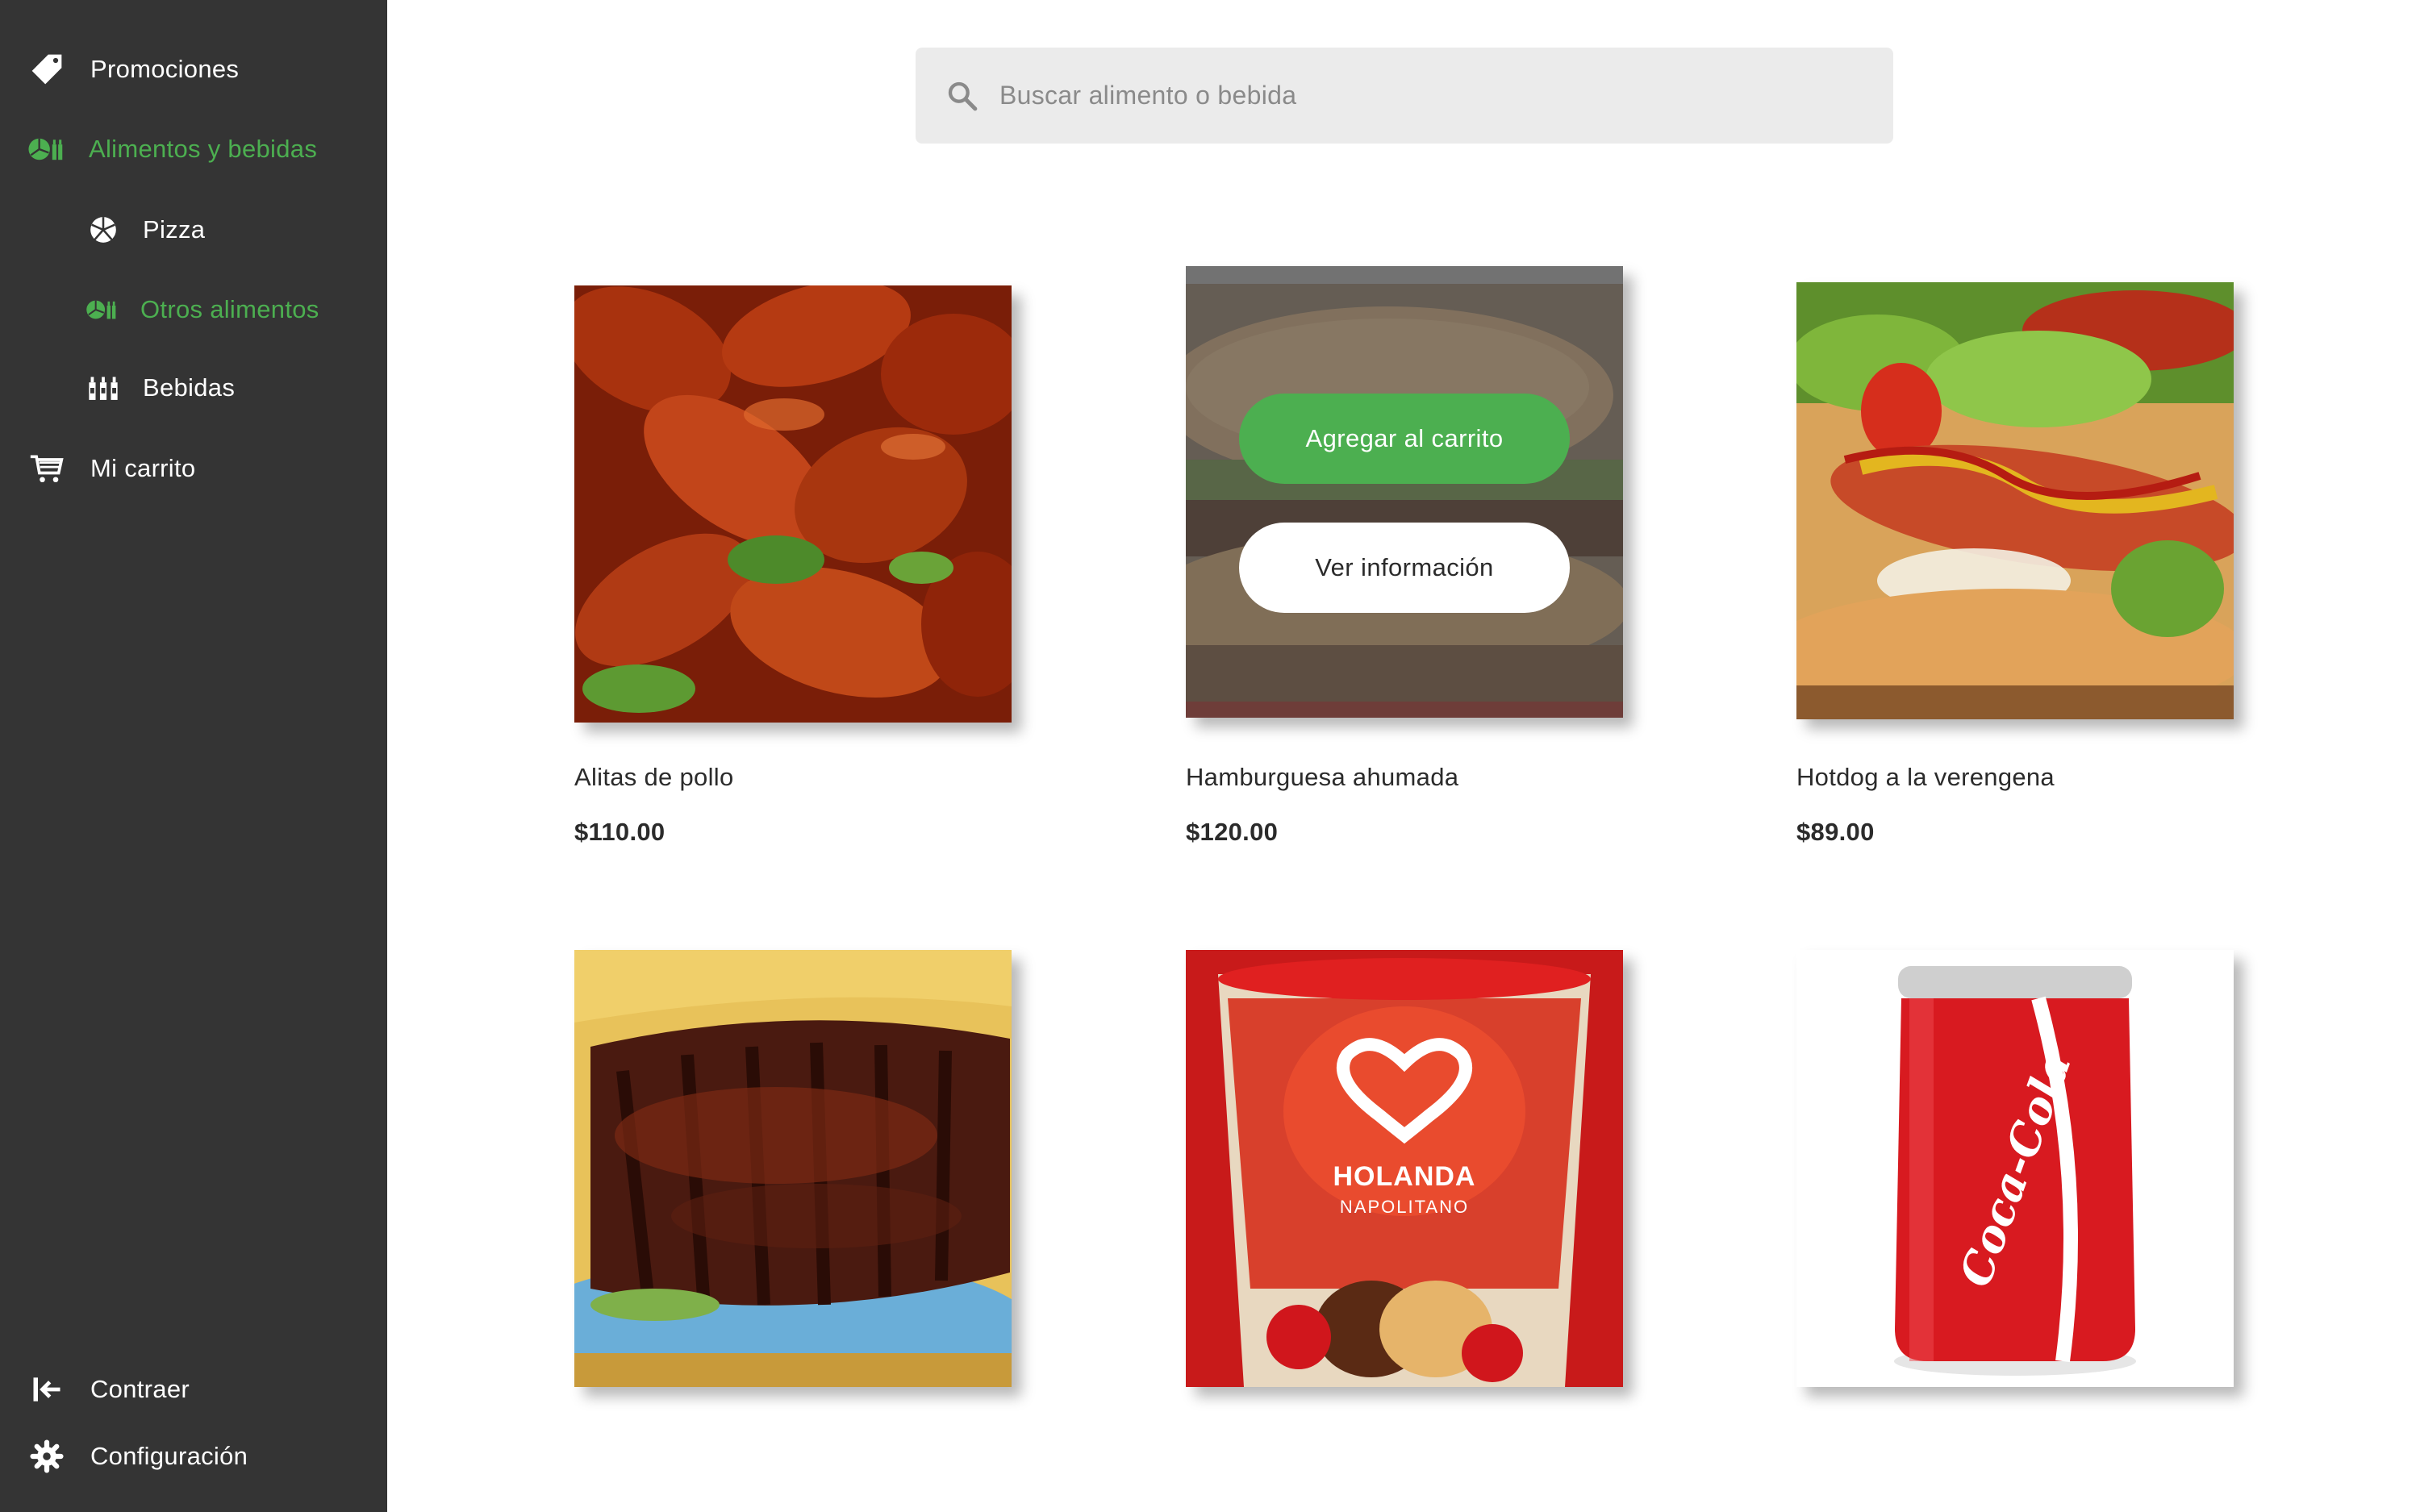  What do you see at coordinates (229, 309) in the screenshot?
I see `sidebar-item-label: Otros alimentos` at bounding box center [229, 309].